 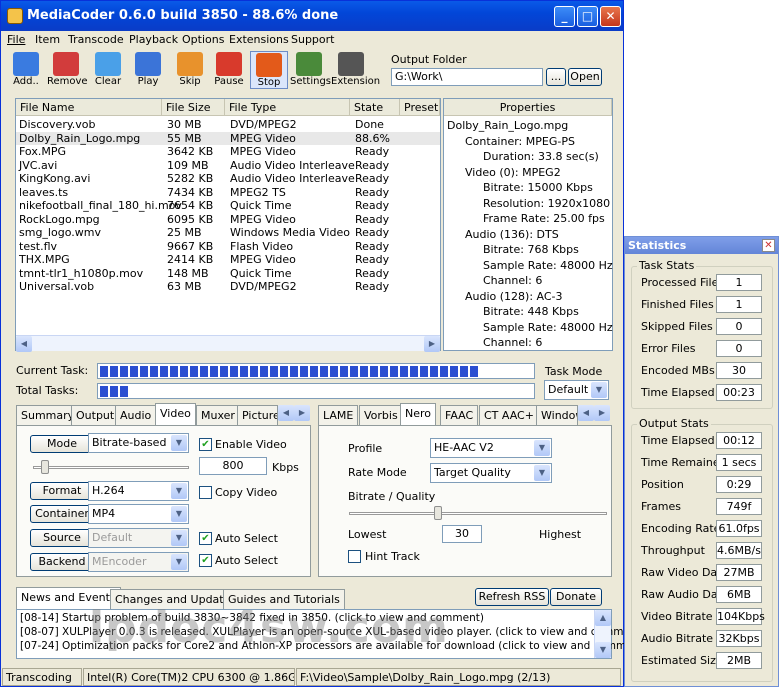 I want to click on skip-button: Skip, so click(x=190, y=70).